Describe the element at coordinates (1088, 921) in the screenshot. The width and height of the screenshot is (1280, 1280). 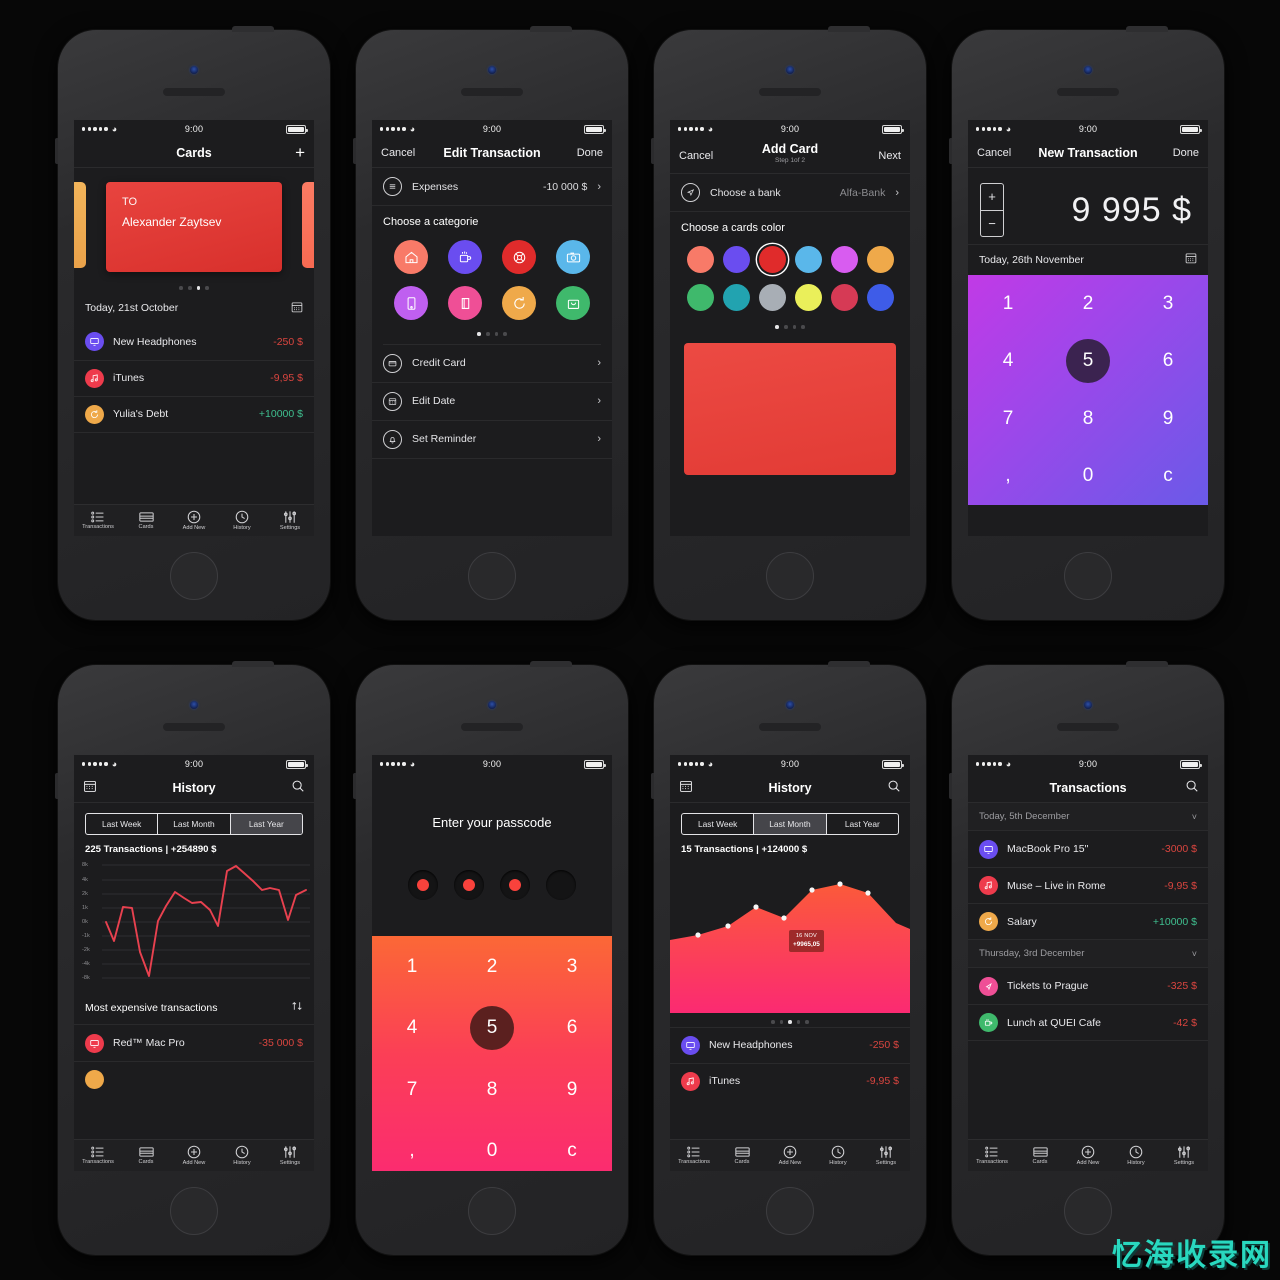
I see `table-row: Salary +10000 $` at that location.